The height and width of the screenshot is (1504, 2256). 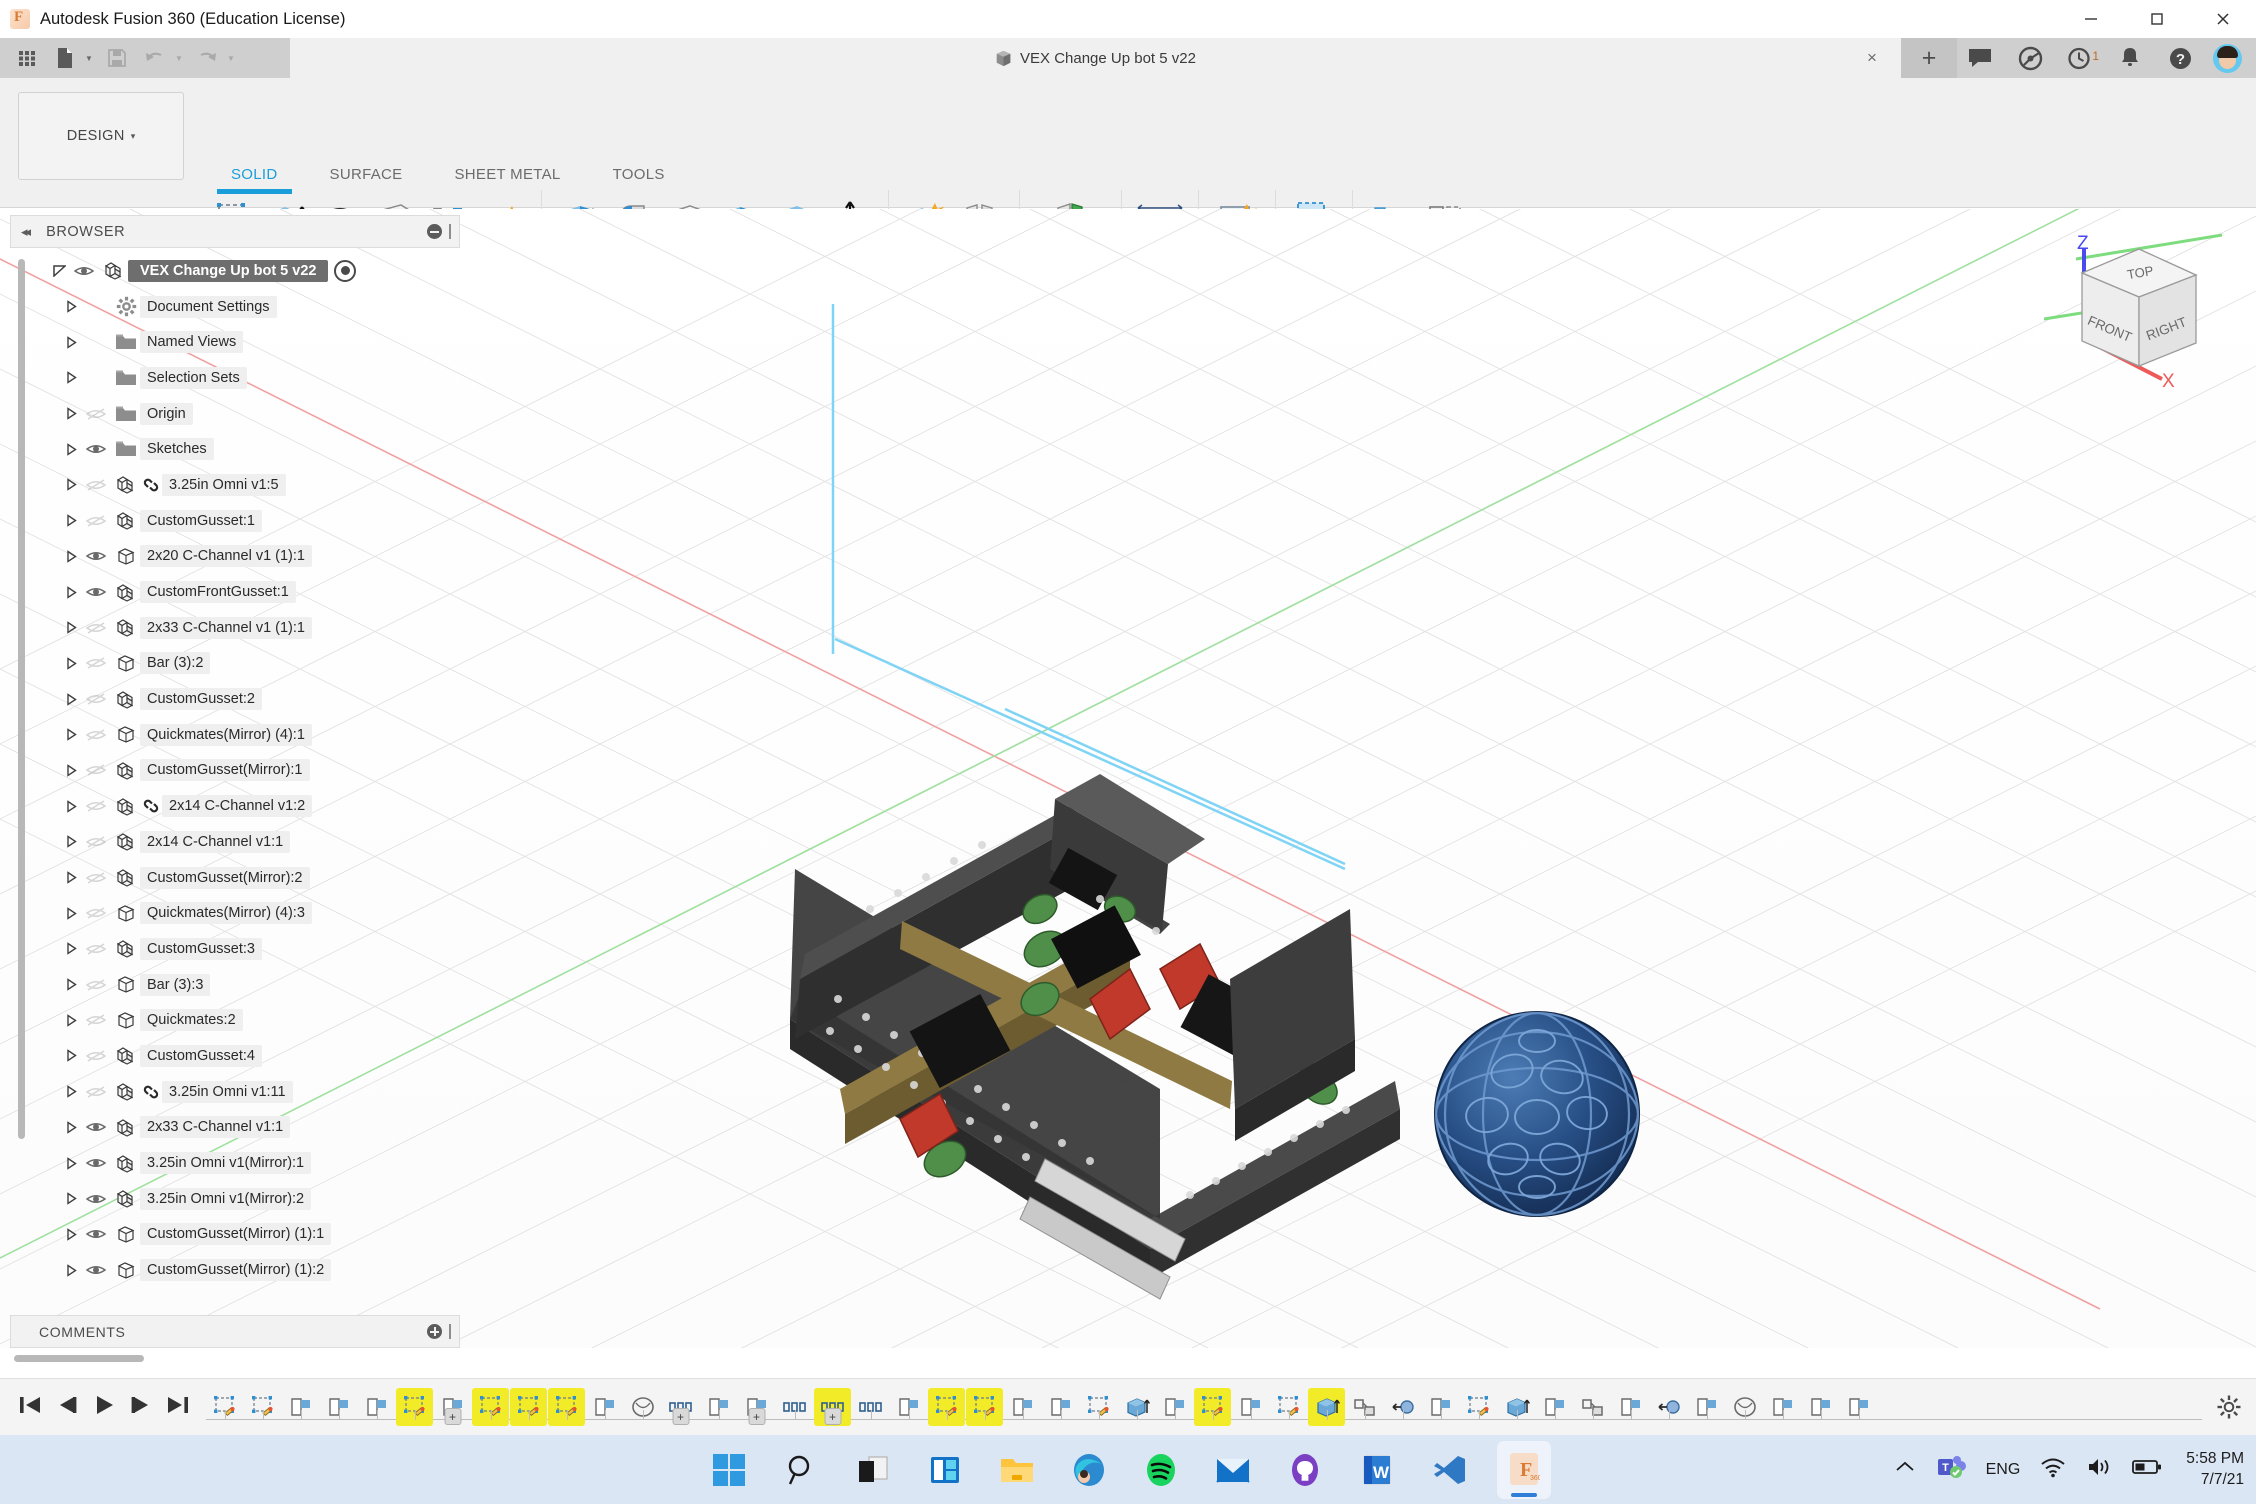 I want to click on tree-item-row: 3.25in Omni v1(Mirror):1, so click(x=235, y=1163).